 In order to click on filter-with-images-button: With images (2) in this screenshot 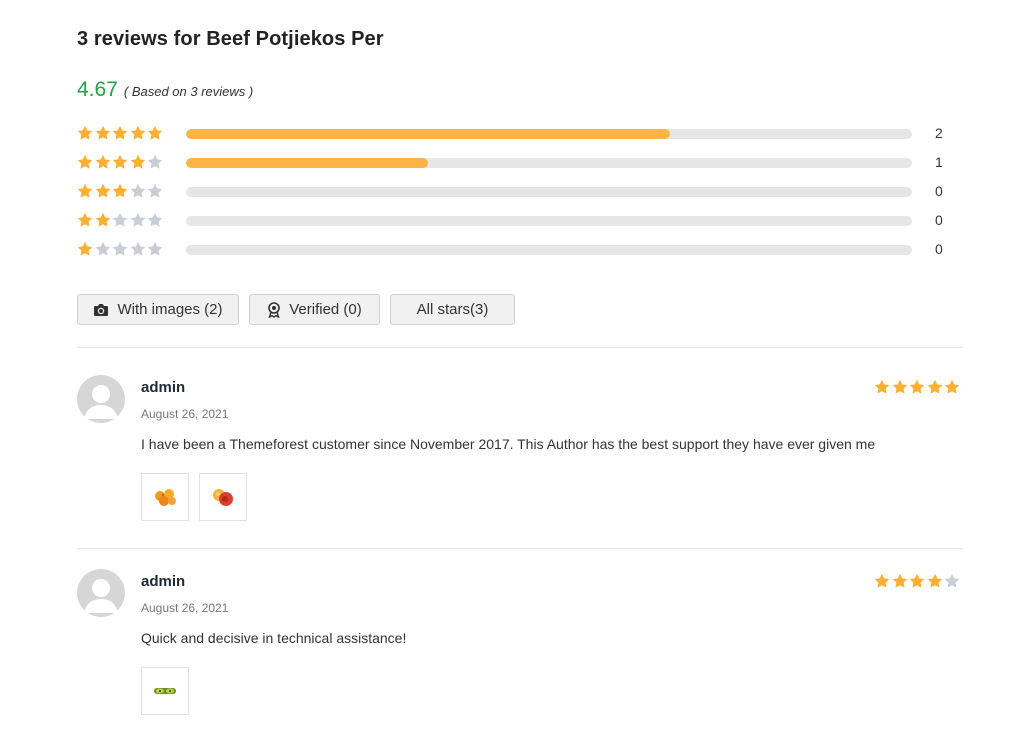, I will do `click(158, 309)`.